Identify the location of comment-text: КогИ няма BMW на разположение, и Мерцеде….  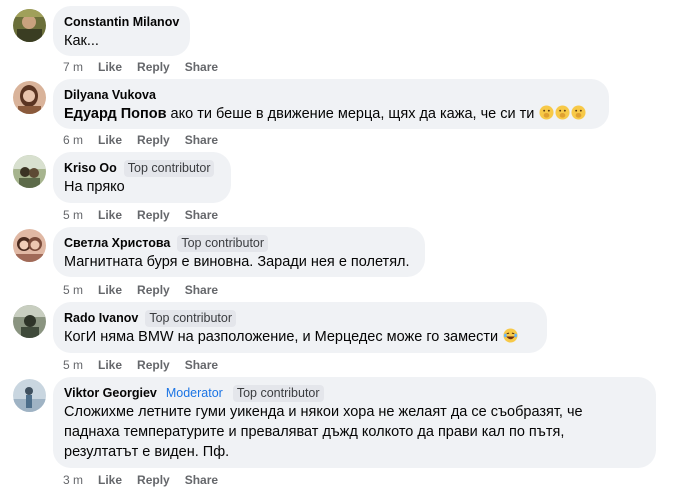
(299, 337).